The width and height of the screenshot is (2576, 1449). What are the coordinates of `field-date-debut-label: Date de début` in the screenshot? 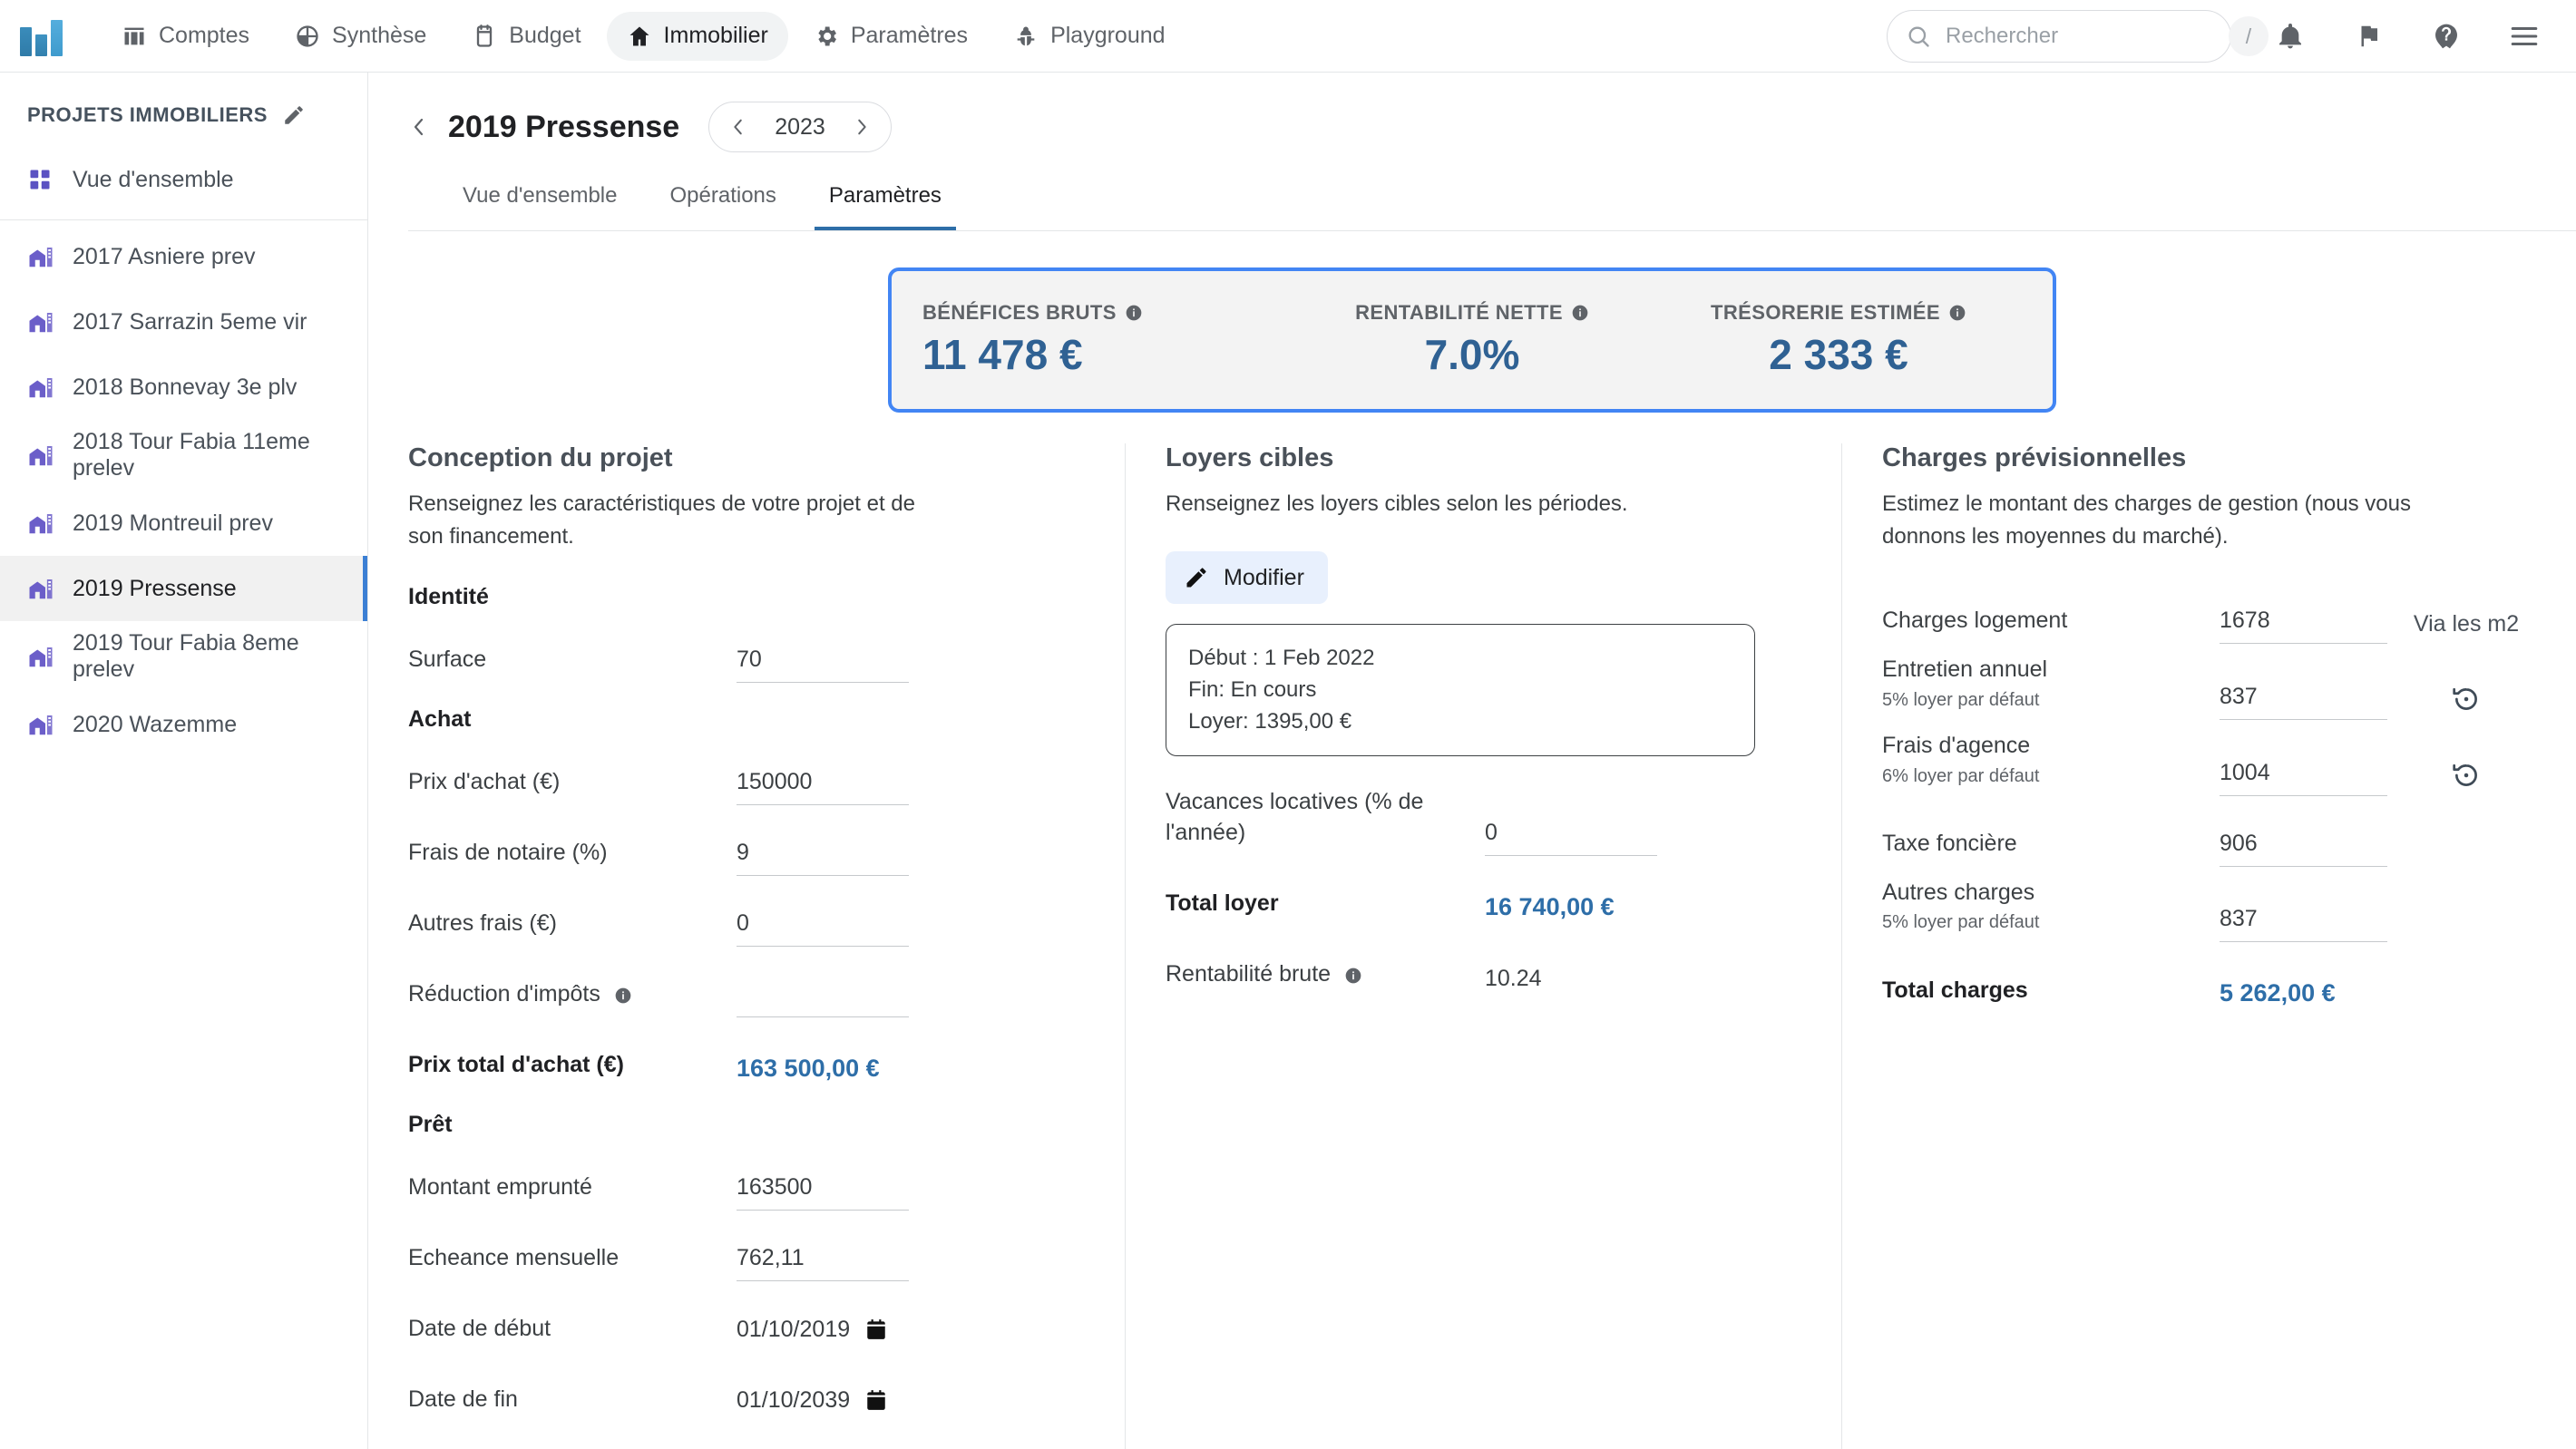 It's located at (479, 1329).